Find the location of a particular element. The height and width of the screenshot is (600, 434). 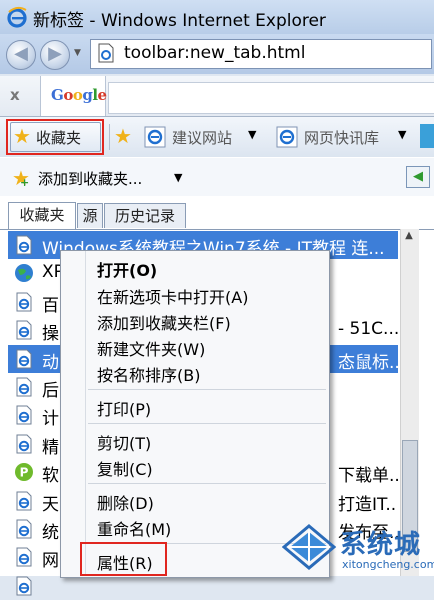

ie-logo-icon is located at coordinates (17, 17).